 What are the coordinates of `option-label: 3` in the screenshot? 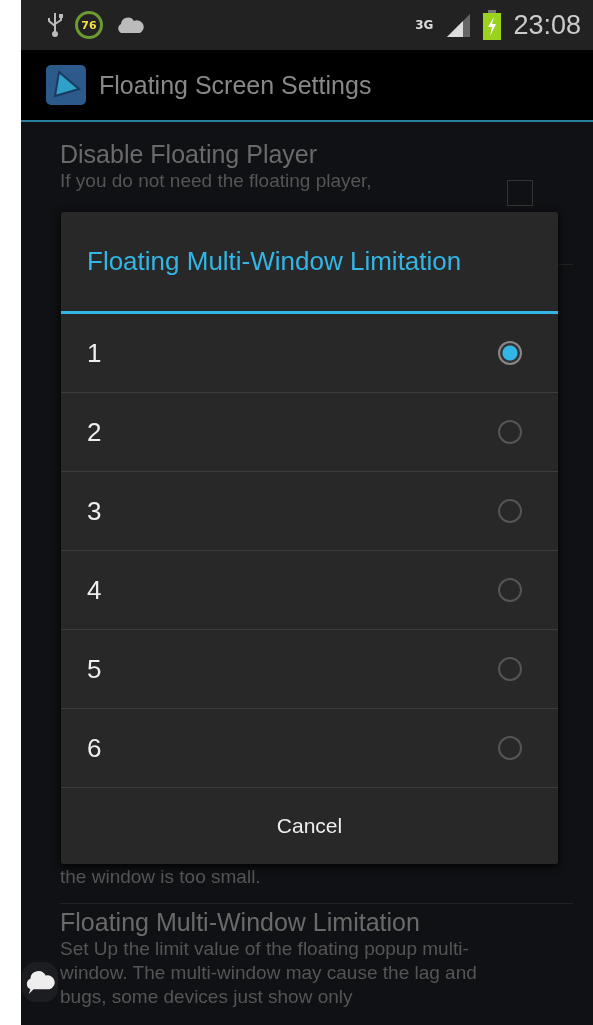 It's located at (94, 511).